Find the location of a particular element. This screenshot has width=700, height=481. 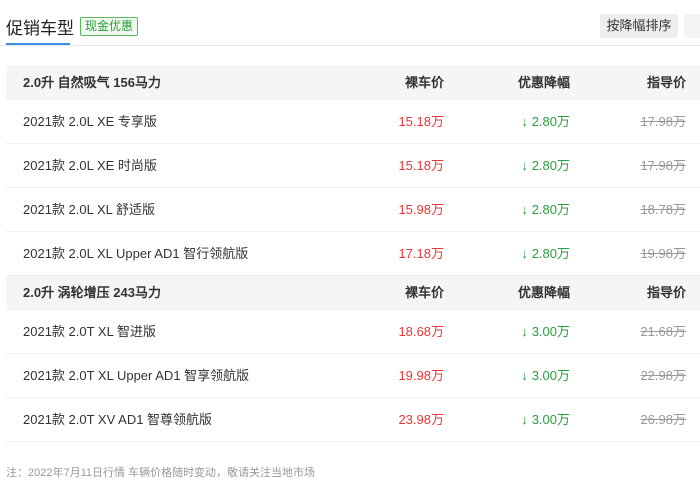

sale-price: 19.98万 is located at coordinates (421, 375).